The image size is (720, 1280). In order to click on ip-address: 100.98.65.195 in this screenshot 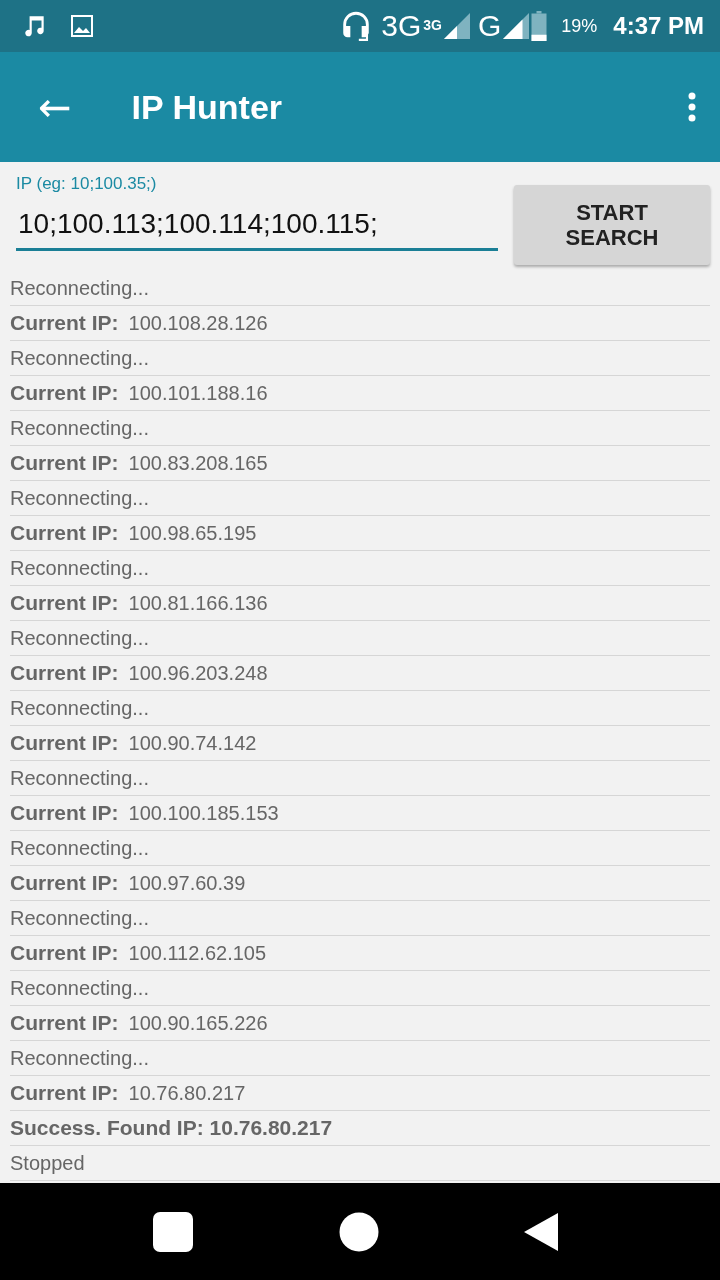, I will do `click(192, 533)`.